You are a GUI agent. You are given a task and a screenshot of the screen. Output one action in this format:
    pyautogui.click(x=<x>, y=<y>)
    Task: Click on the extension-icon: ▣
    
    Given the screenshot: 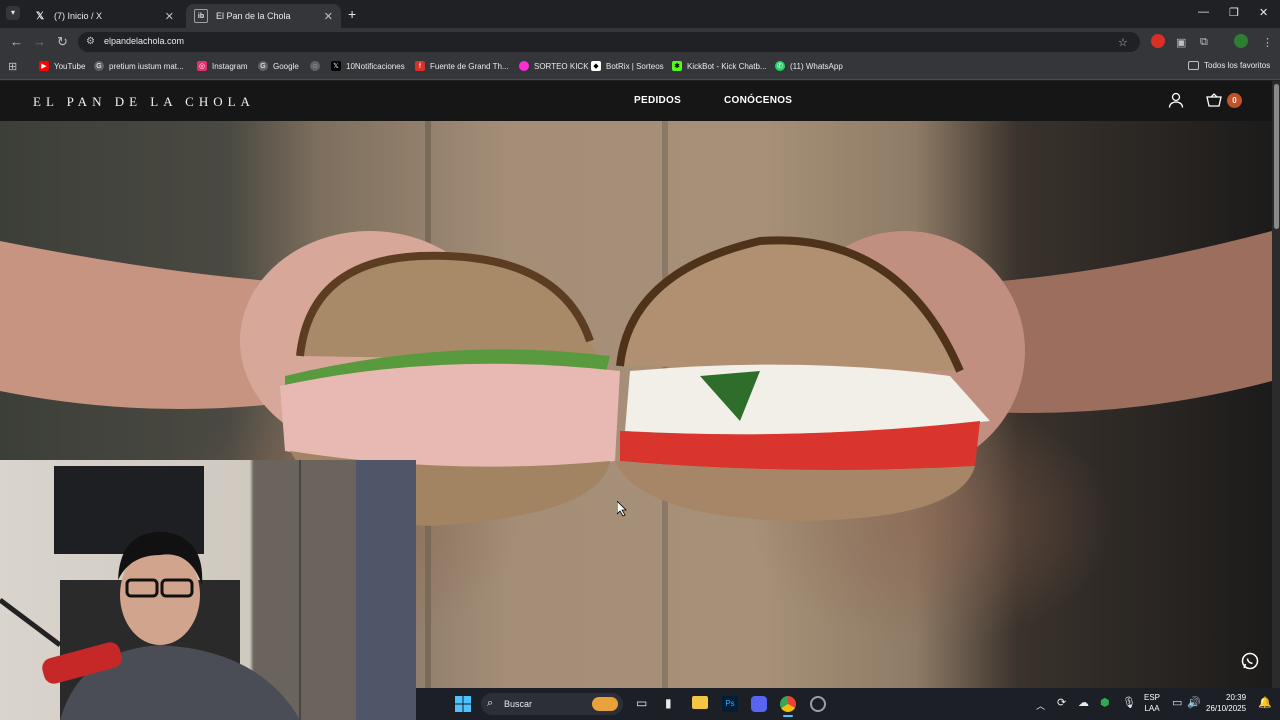 What is the action you would take?
    pyautogui.click(x=1181, y=42)
    